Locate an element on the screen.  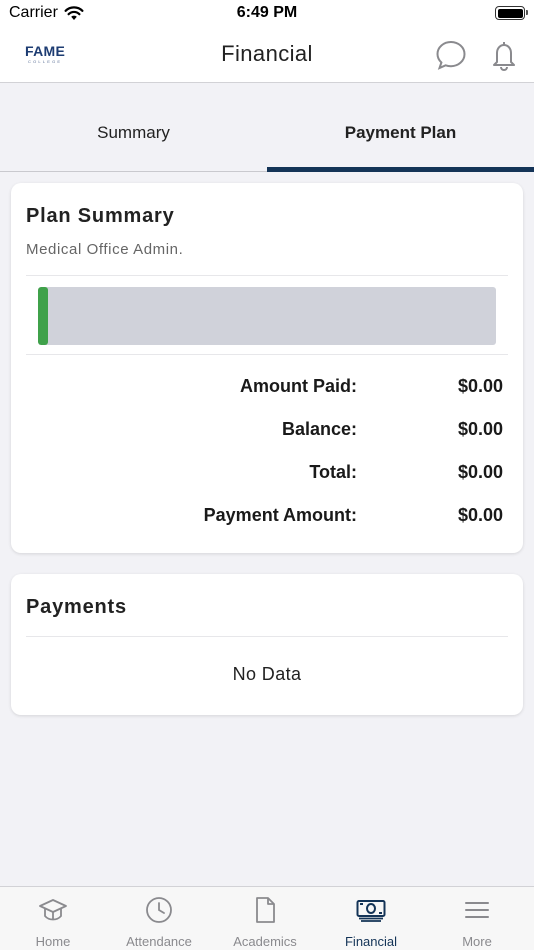
total-value: $0.00 is located at coordinates (480, 472).